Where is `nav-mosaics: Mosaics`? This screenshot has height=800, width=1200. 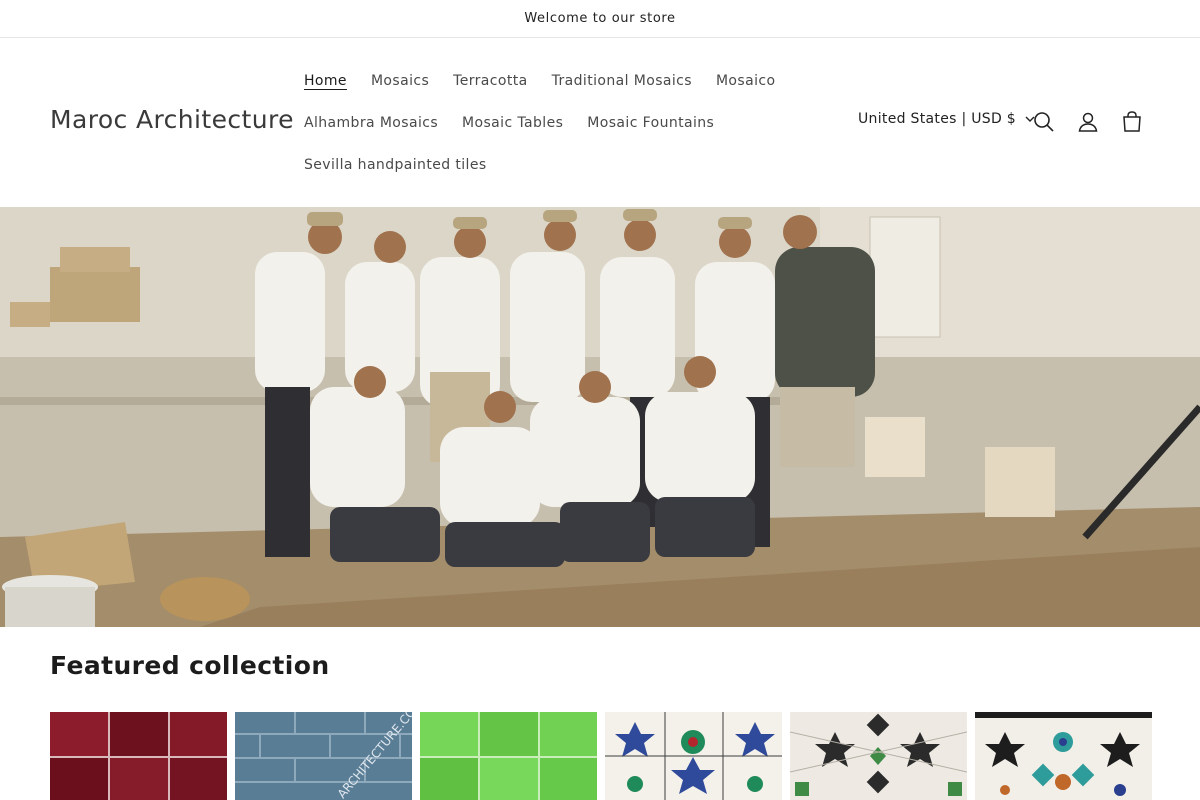 nav-mosaics: Mosaics is located at coordinates (400, 81).